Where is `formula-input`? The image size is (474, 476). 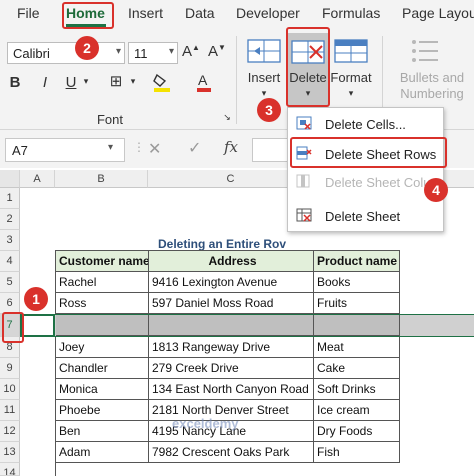 formula-input is located at coordinates (272, 150).